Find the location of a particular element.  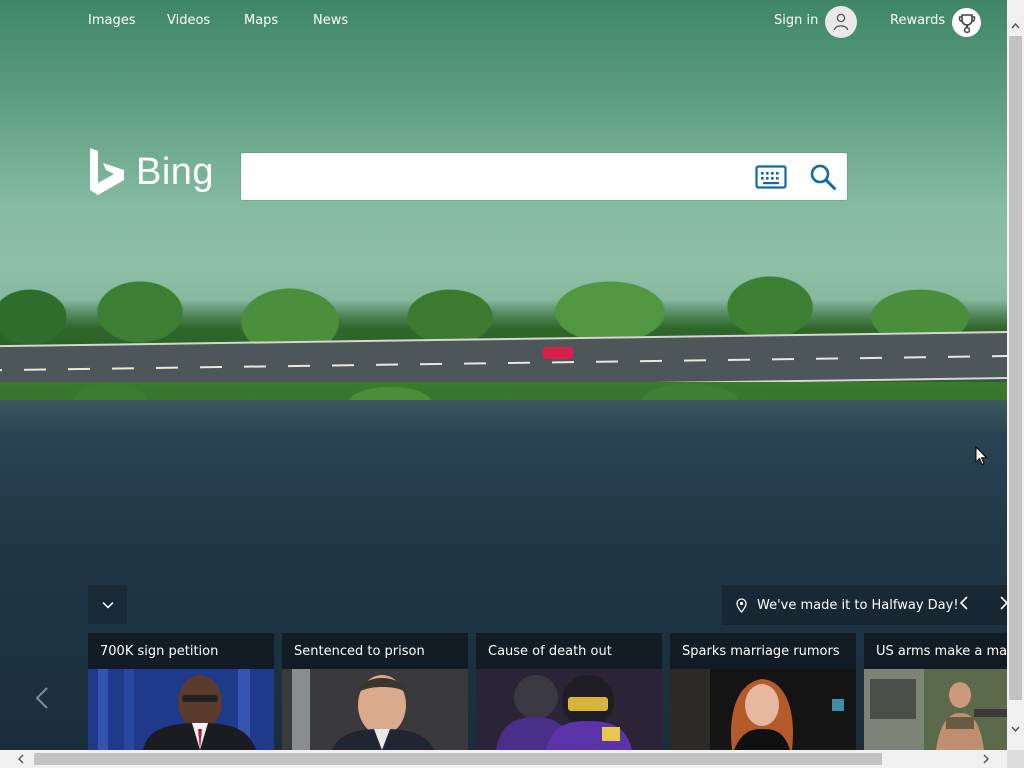

rewards-link: Rewards is located at coordinates (917, 20).